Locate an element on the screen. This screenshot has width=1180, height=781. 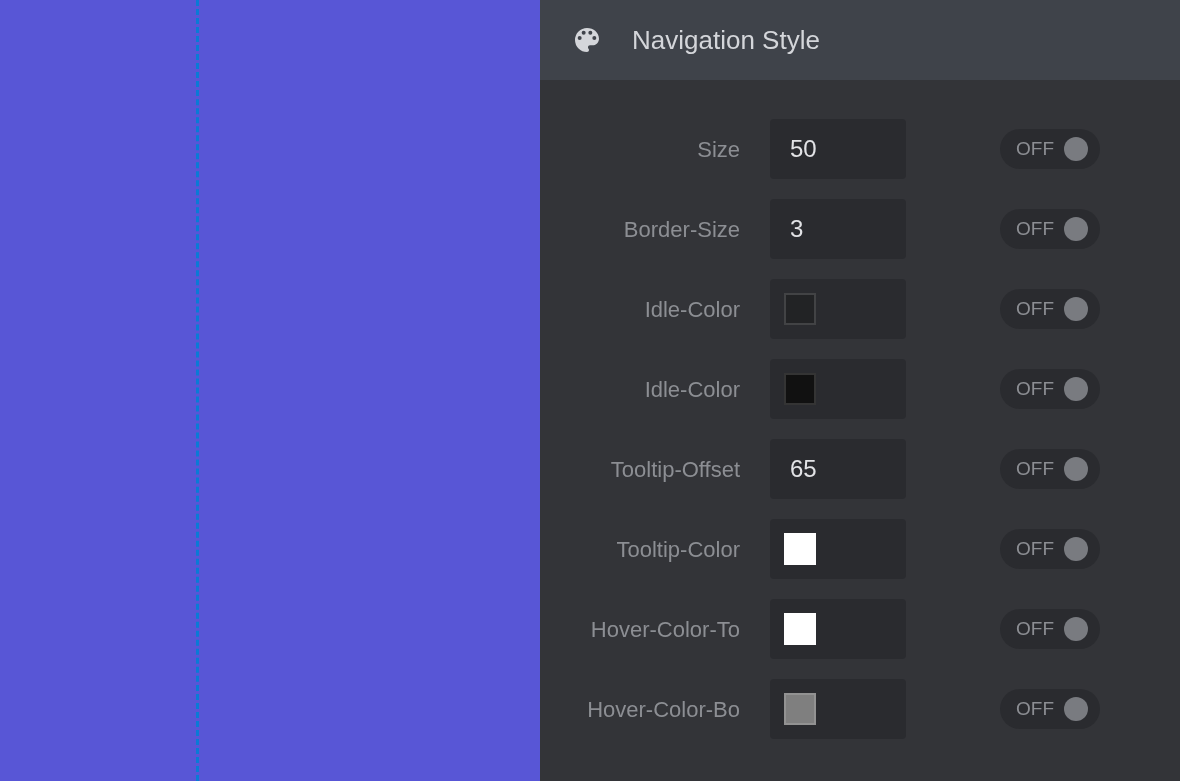
field-label: Tooltip-Offset is located at coordinates (674, 469).